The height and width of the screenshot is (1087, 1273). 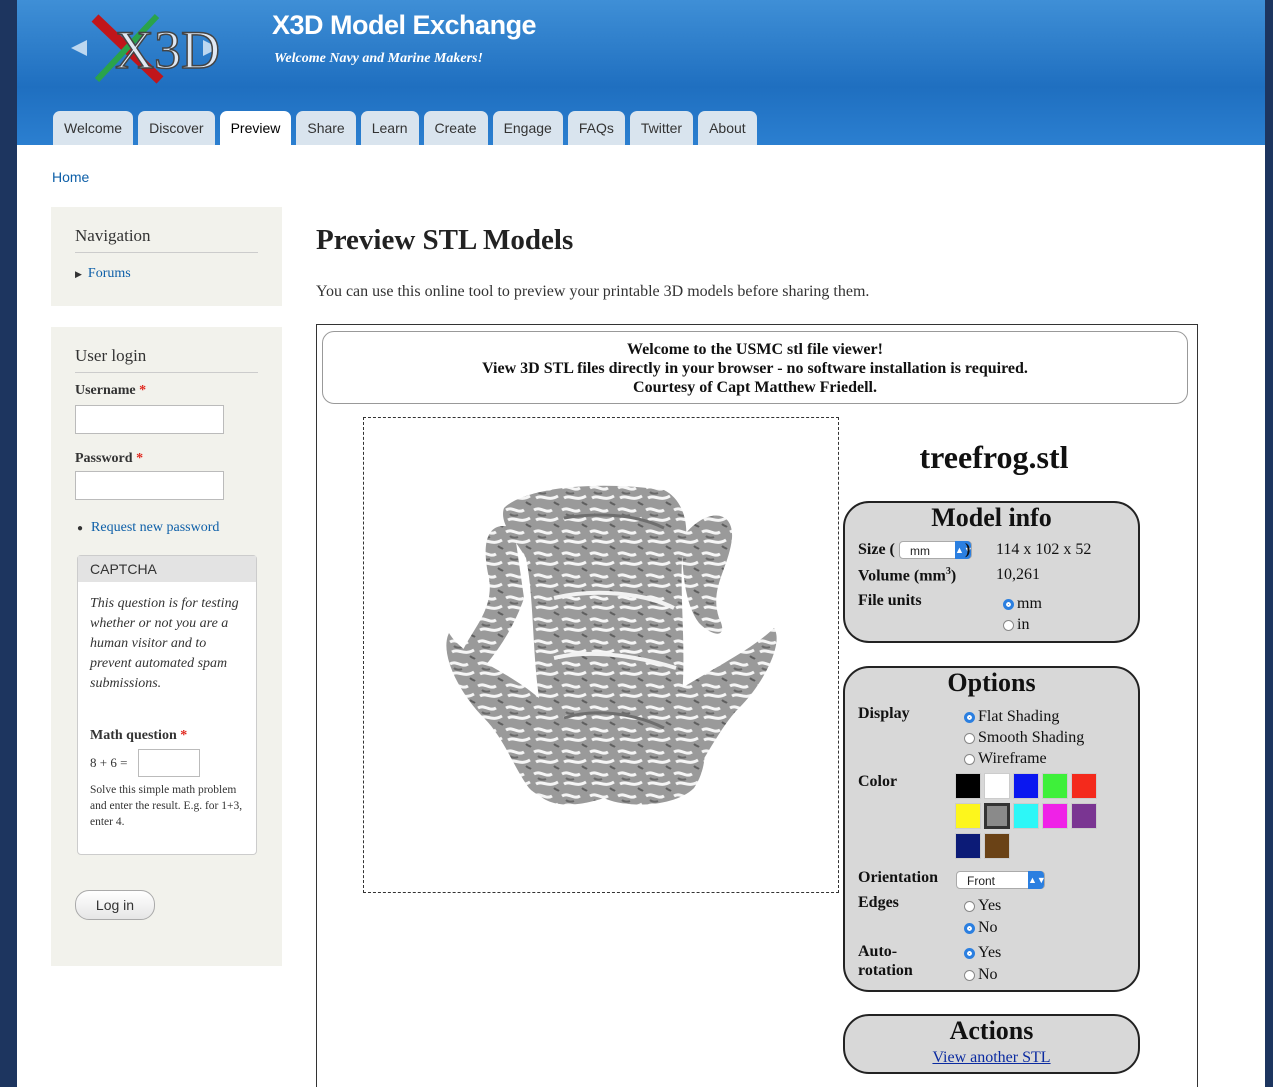 I want to click on username-input, so click(x=149, y=419).